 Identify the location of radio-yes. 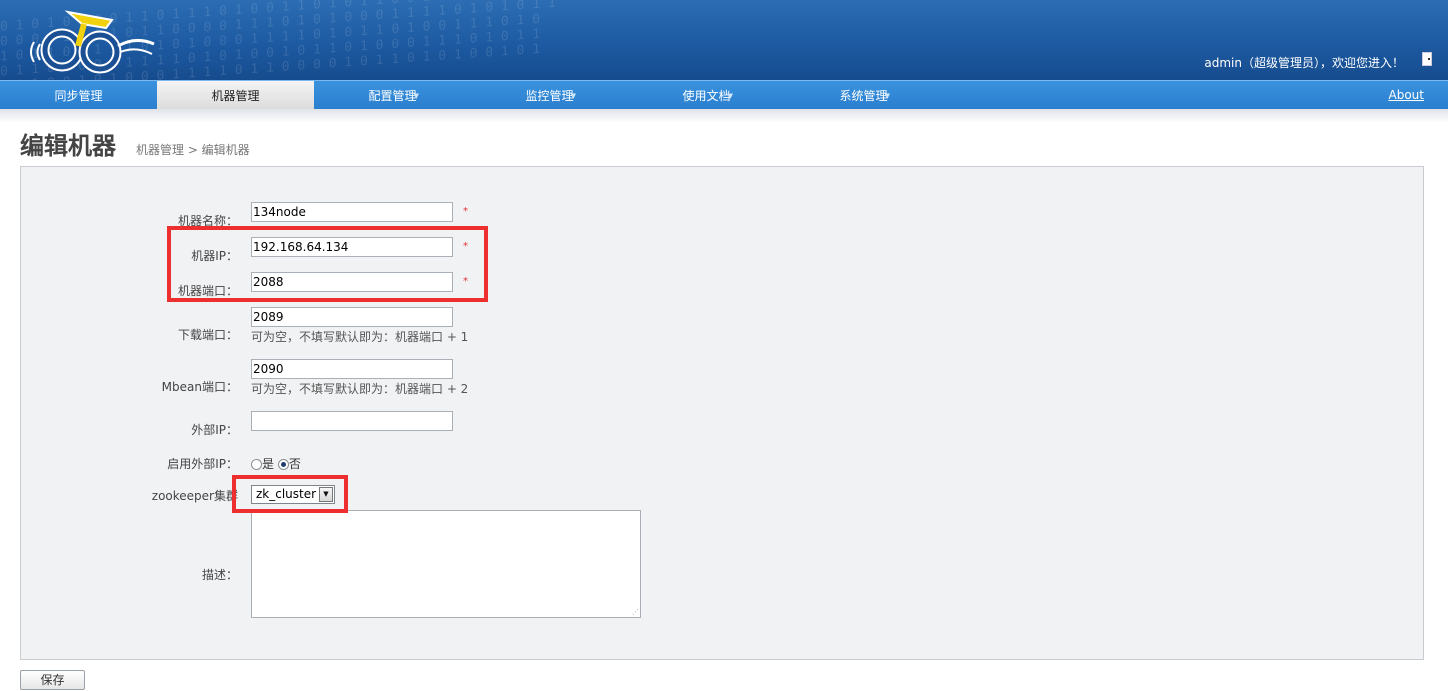
(256, 464).